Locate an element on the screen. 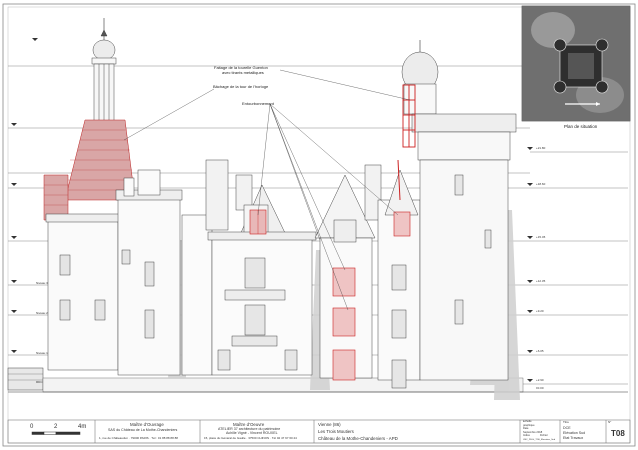  level-label-right: +2.90 is located at coordinates (540, 380).